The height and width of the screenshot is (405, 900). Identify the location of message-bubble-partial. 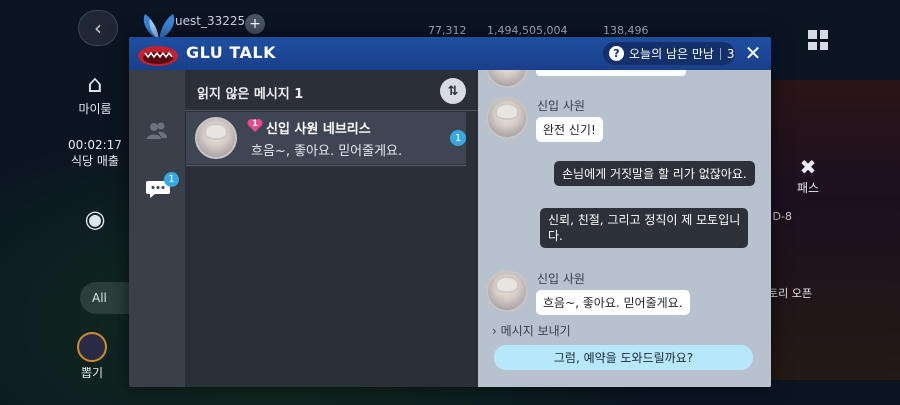
(611, 73).